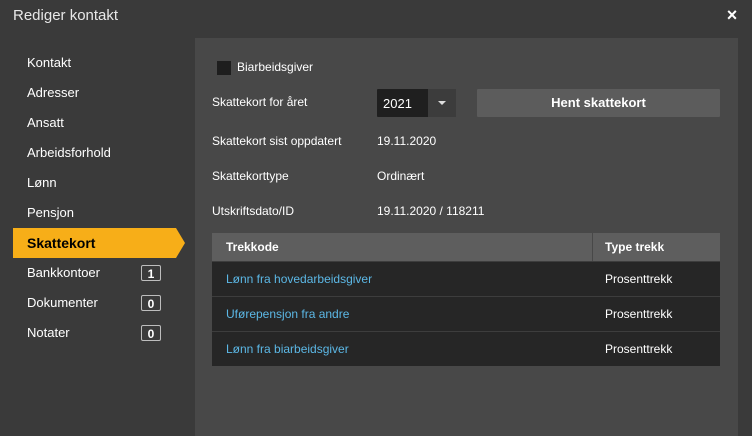 The image size is (752, 436). I want to click on table-row: Lønn fra biarbeidsgiver Prosenttrekk, so click(466, 348).